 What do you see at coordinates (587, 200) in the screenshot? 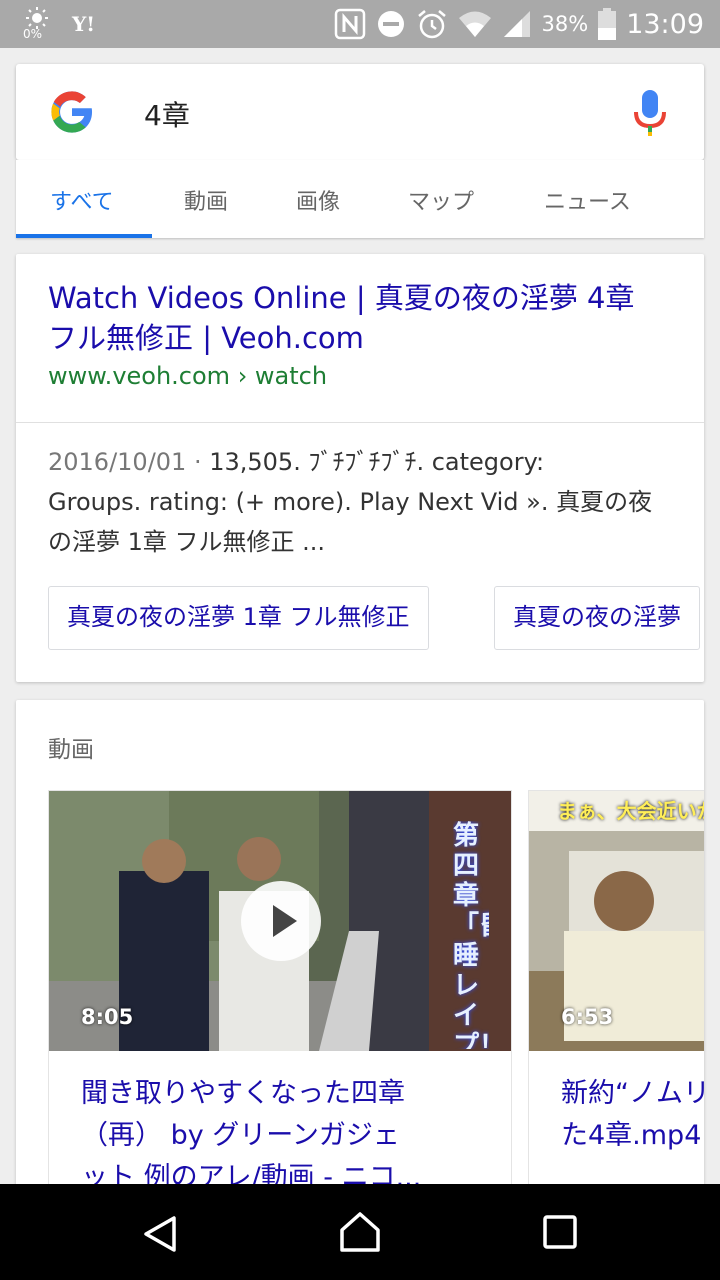
I see `tab-news: ニュース` at bounding box center [587, 200].